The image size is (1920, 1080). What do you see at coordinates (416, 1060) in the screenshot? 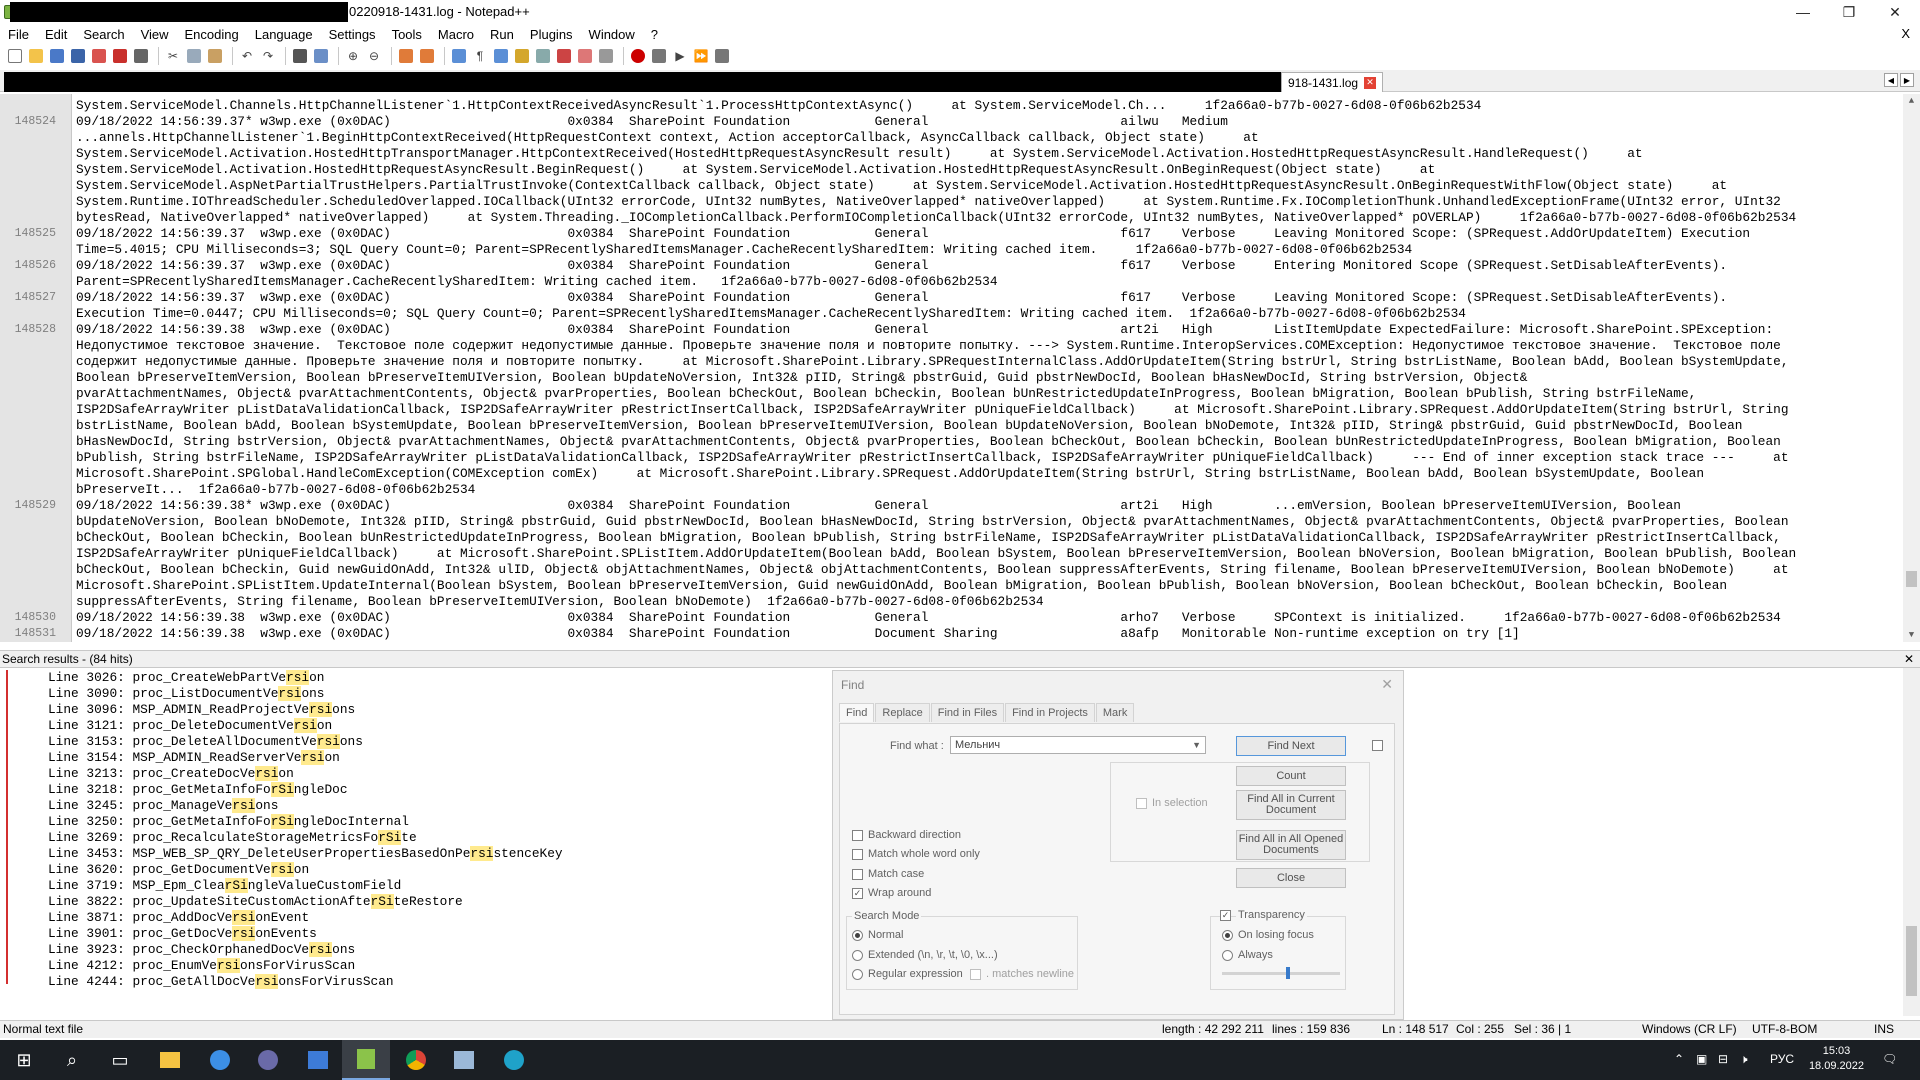
I see `chrome-icon` at bounding box center [416, 1060].